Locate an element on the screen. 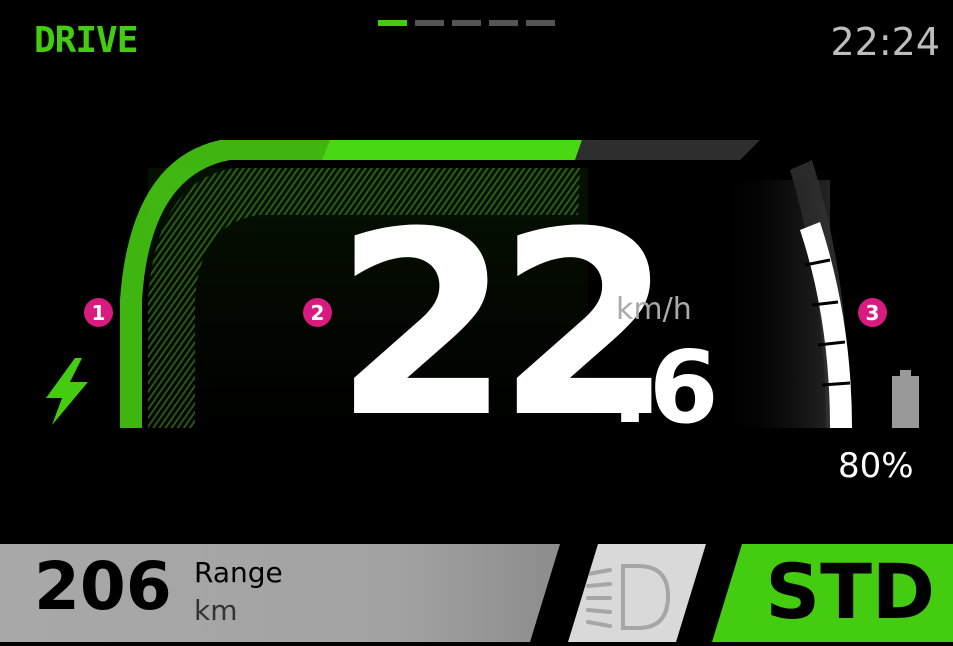  callout-3: 3 is located at coordinates (872, 312).